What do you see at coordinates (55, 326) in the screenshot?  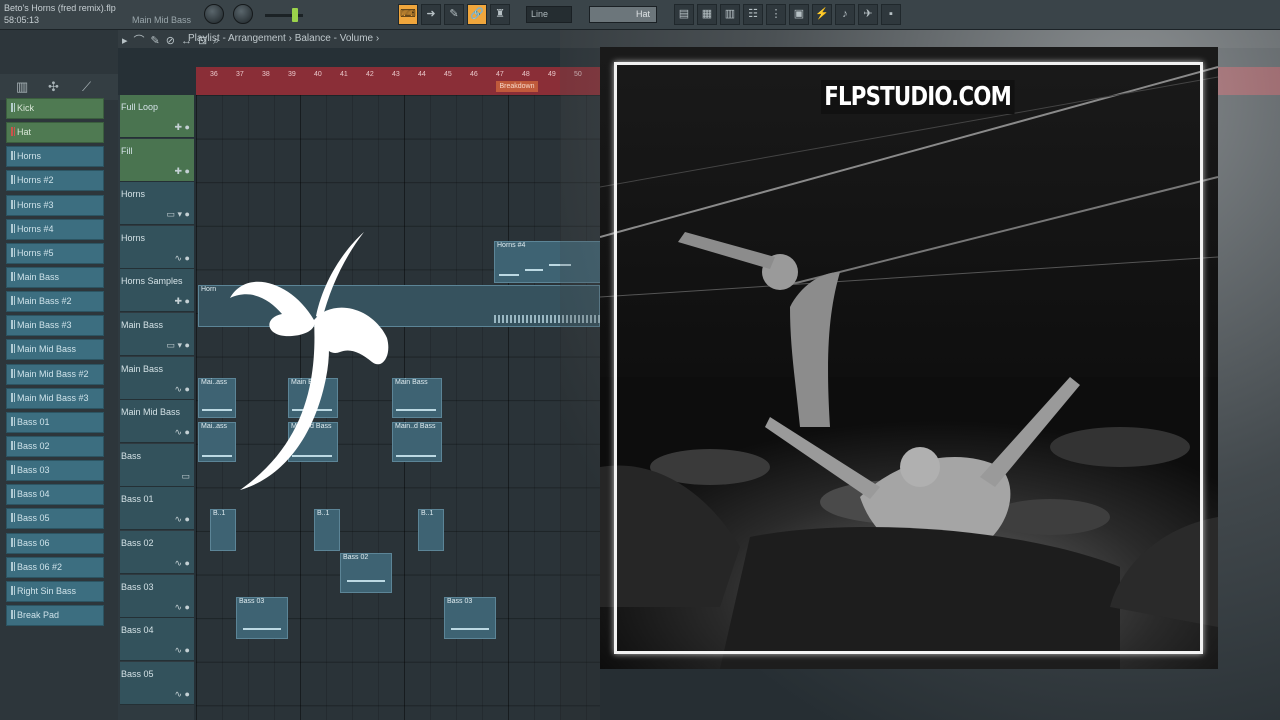 I see `channel-button: Main Bass #3` at bounding box center [55, 326].